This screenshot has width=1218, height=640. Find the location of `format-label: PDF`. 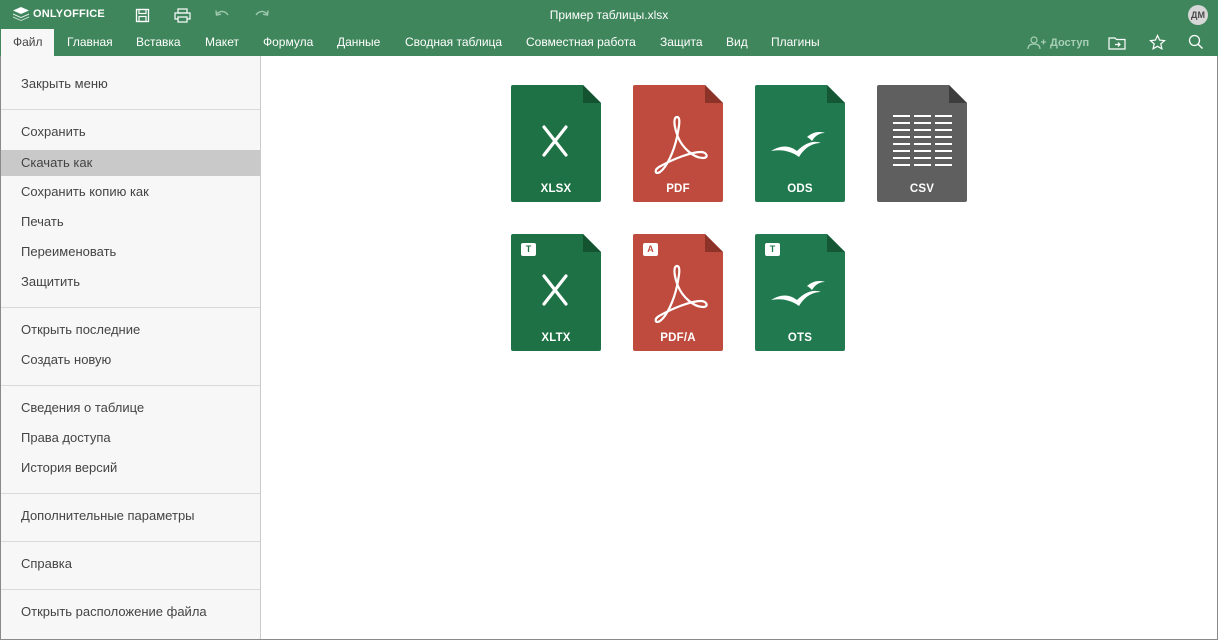

format-label: PDF is located at coordinates (678, 189).